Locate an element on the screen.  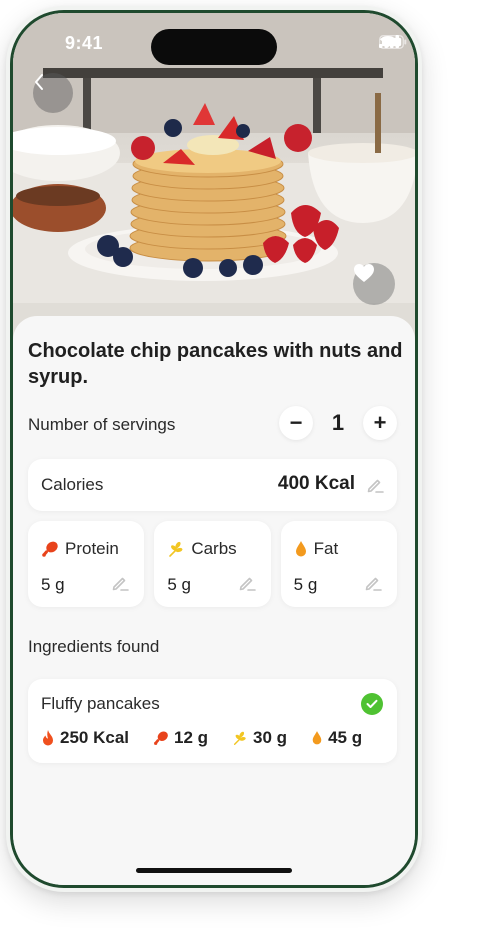
macro-value-fat: 5 g is located at coordinates (305, 584).